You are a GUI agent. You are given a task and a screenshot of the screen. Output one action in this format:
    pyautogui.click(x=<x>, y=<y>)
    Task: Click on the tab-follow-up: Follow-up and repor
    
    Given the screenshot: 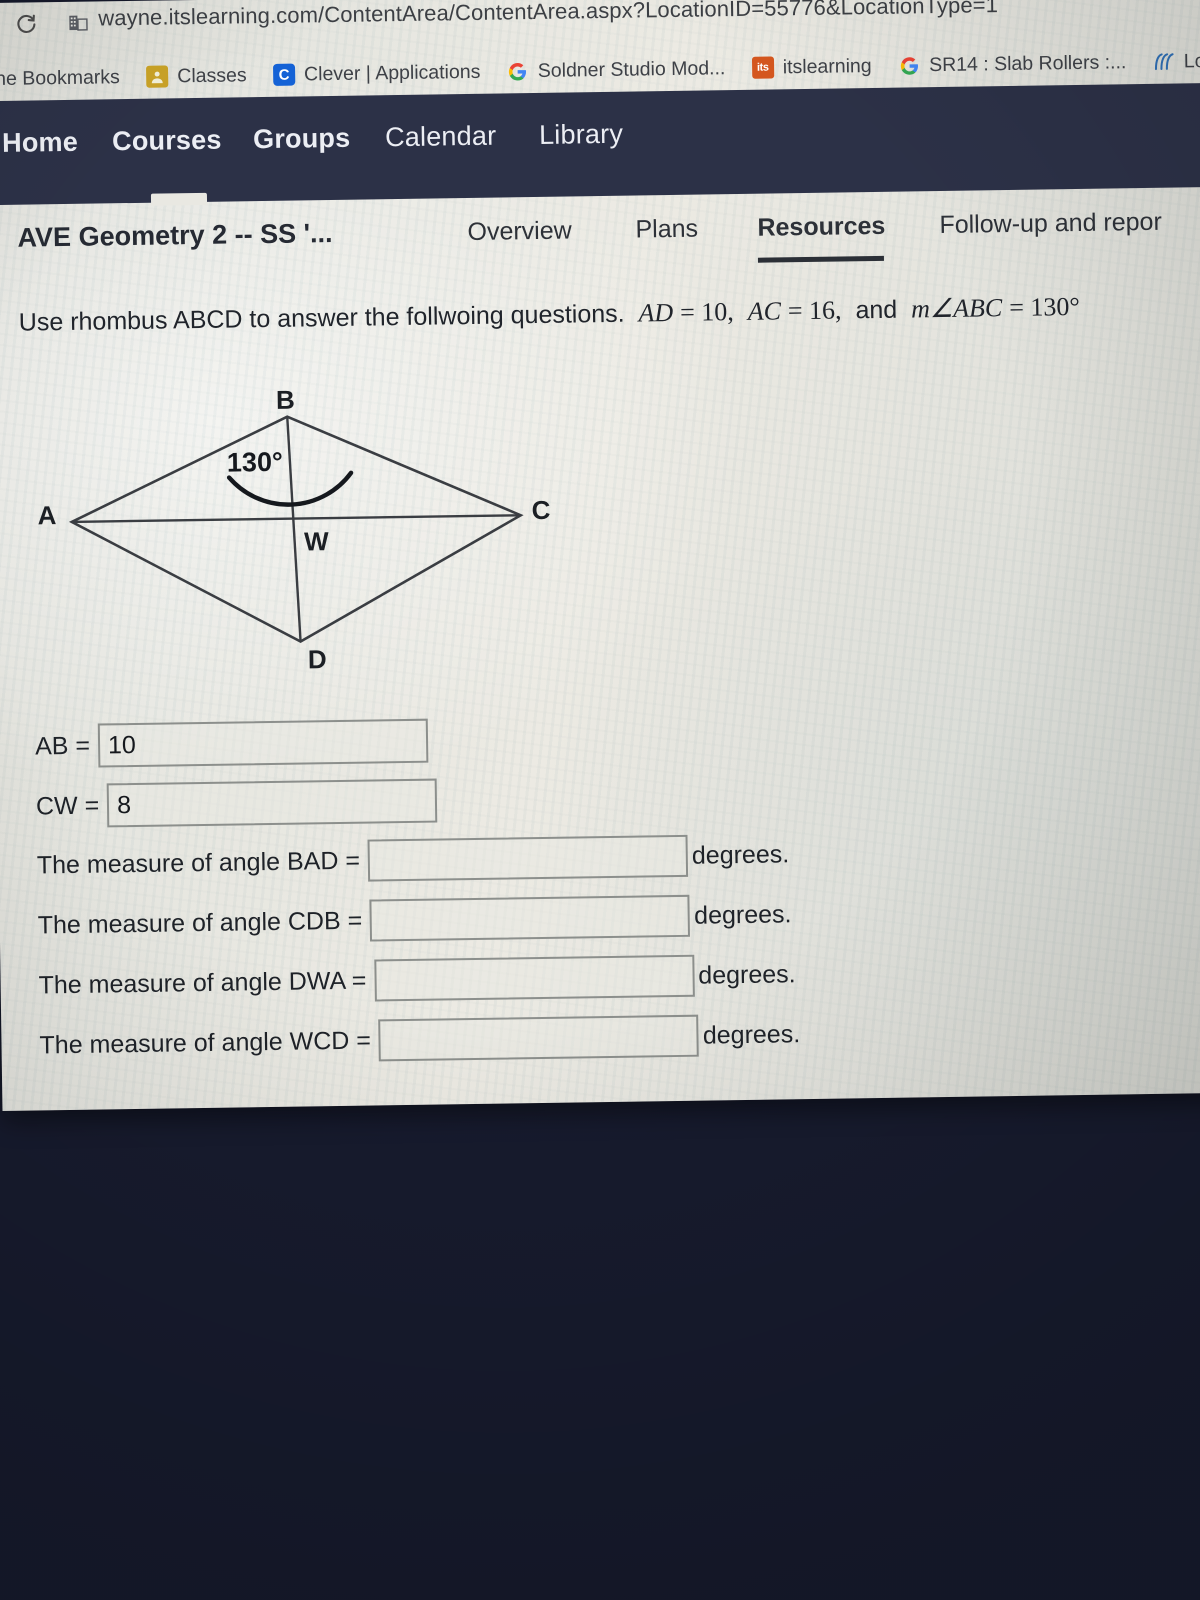 What is the action you would take?
    pyautogui.click(x=1050, y=224)
    